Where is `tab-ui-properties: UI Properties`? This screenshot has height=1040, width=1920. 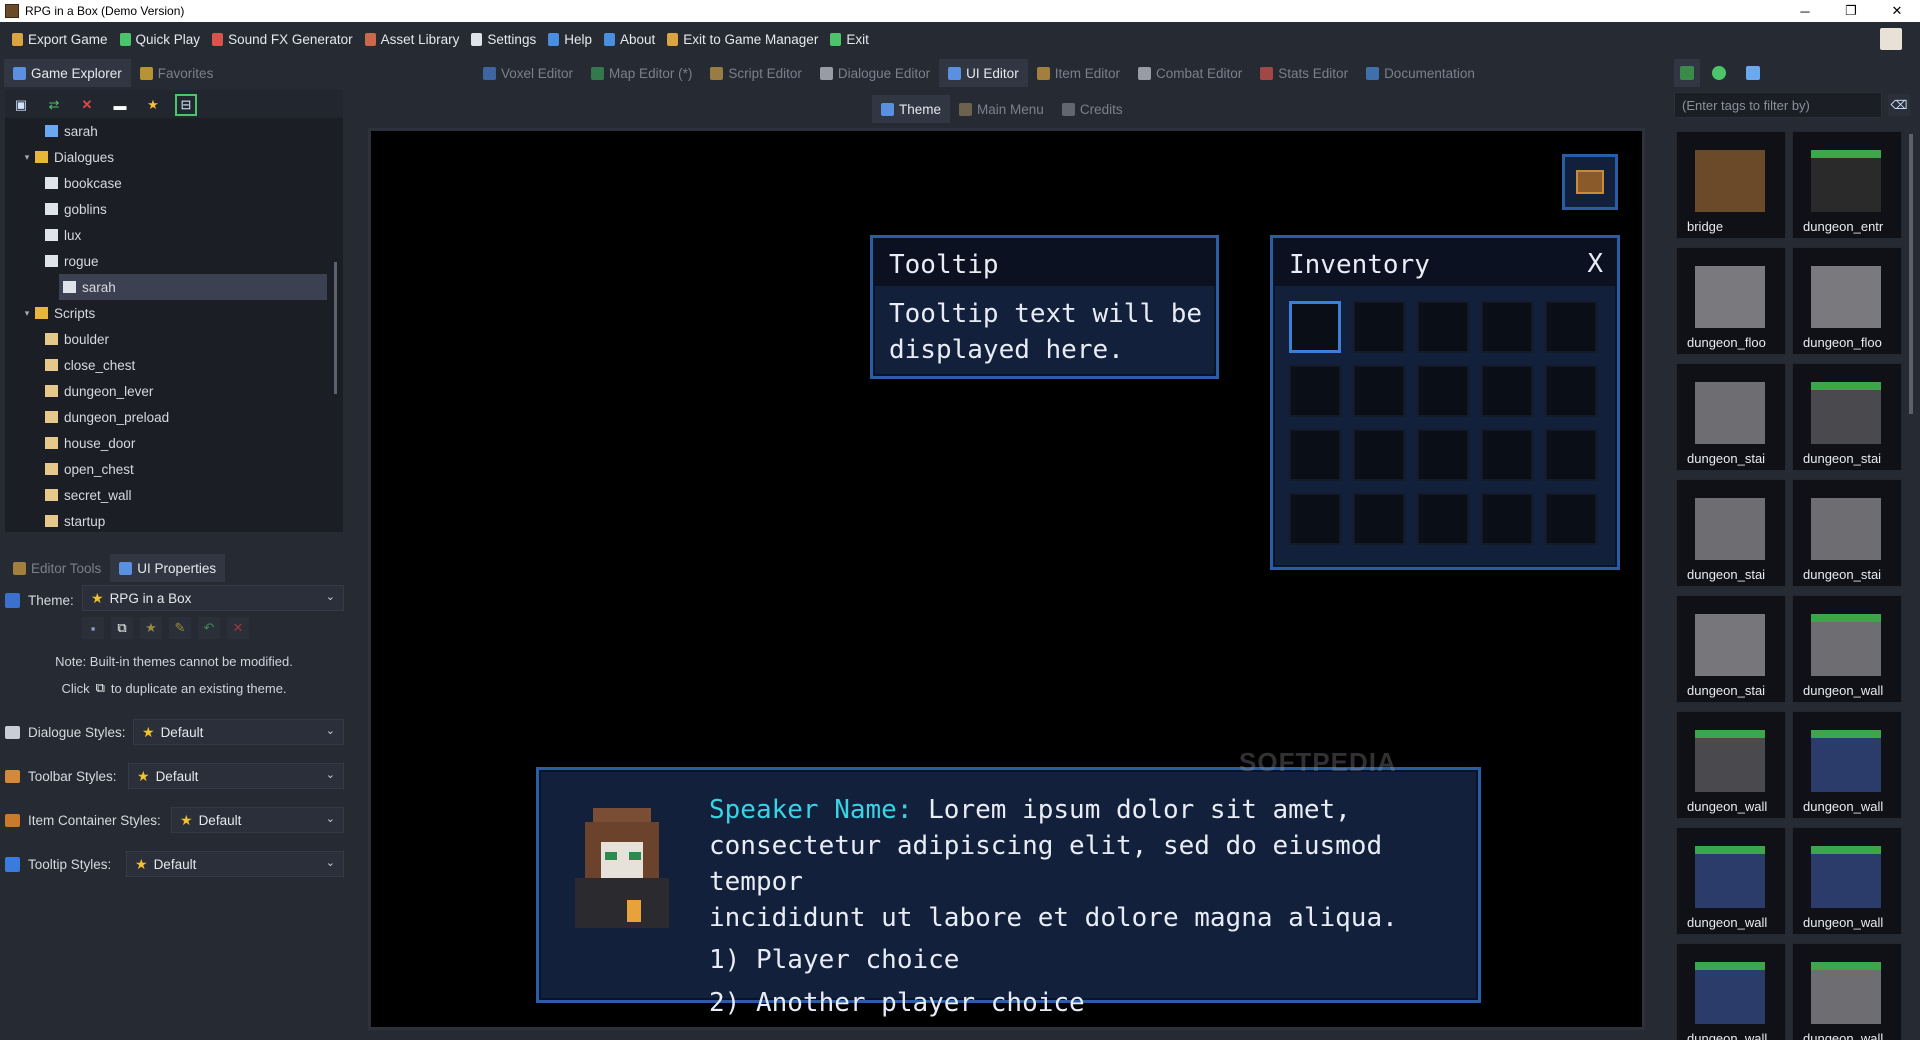 tab-ui-properties: UI Properties is located at coordinates (168, 568).